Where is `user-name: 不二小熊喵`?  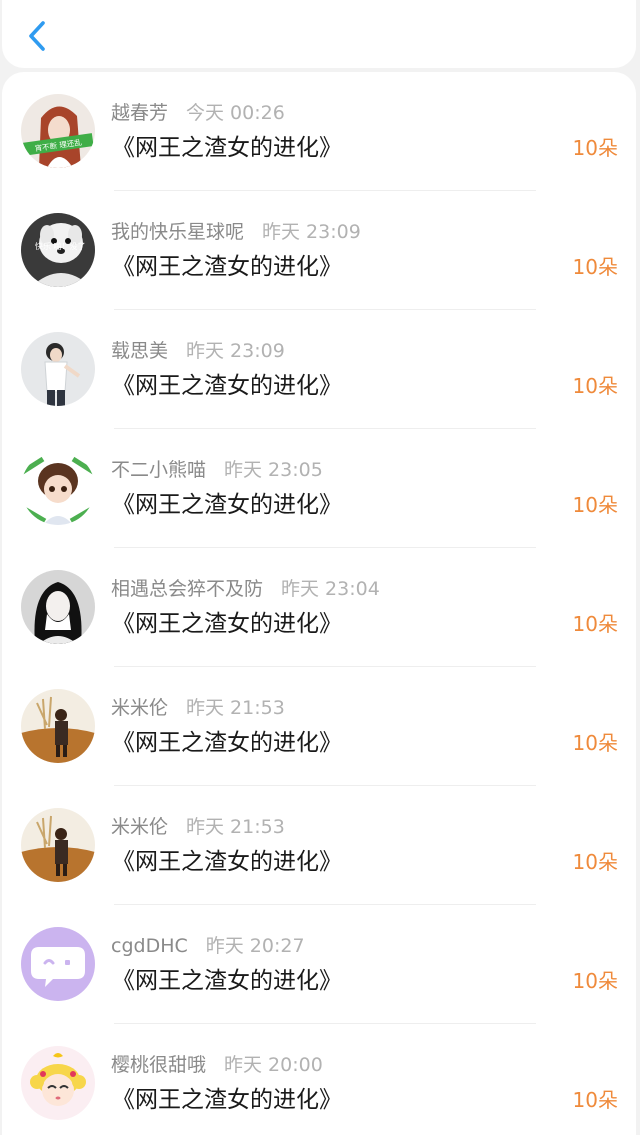 user-name: 不二小熊喵 is located at coordinates (159, 470).